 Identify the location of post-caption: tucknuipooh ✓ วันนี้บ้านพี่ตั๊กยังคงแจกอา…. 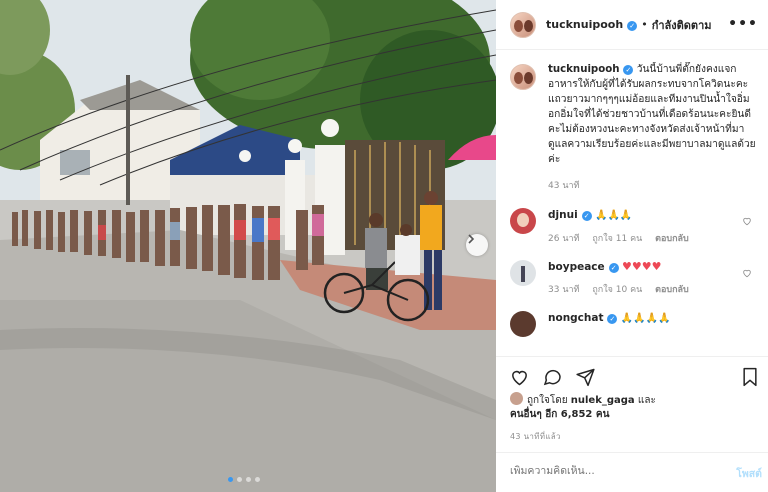
(634, 128).